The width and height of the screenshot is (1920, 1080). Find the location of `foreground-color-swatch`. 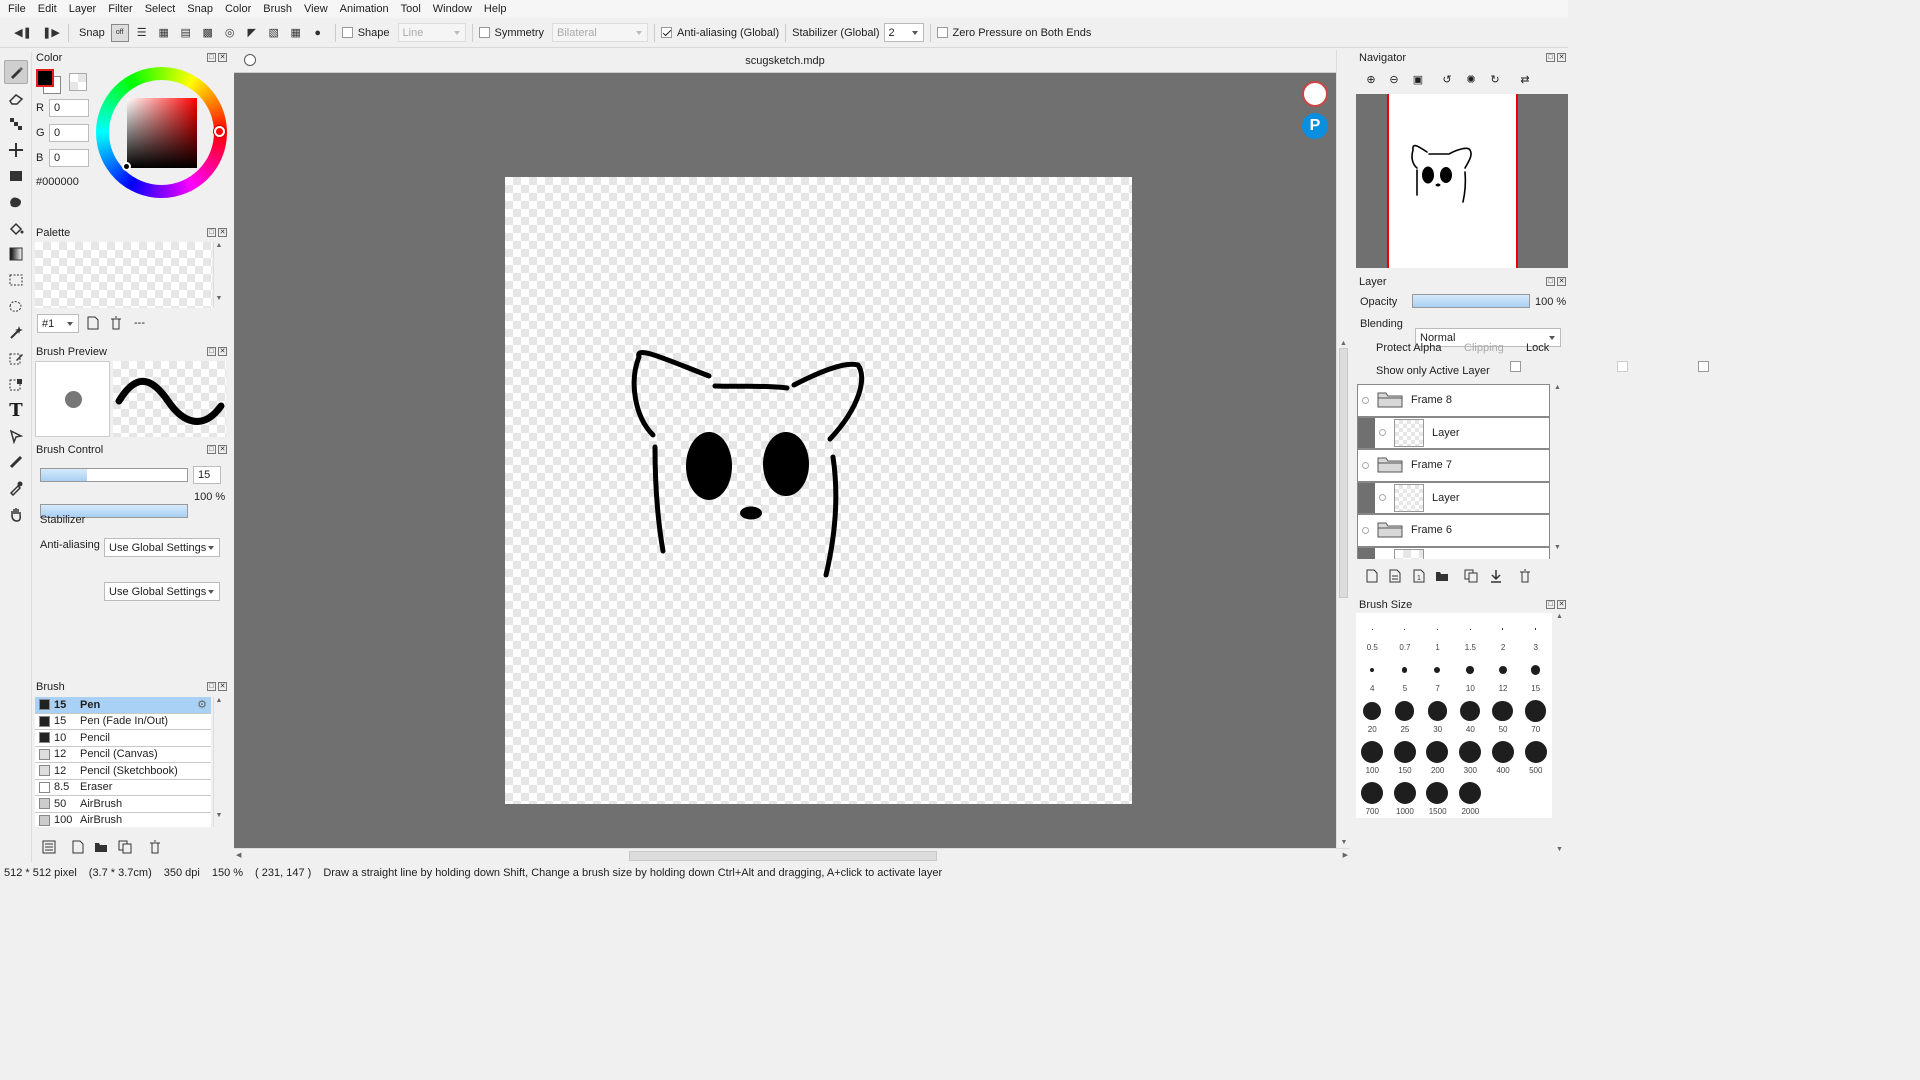

foreground-color-swatch is located at coordinates (45, 78).